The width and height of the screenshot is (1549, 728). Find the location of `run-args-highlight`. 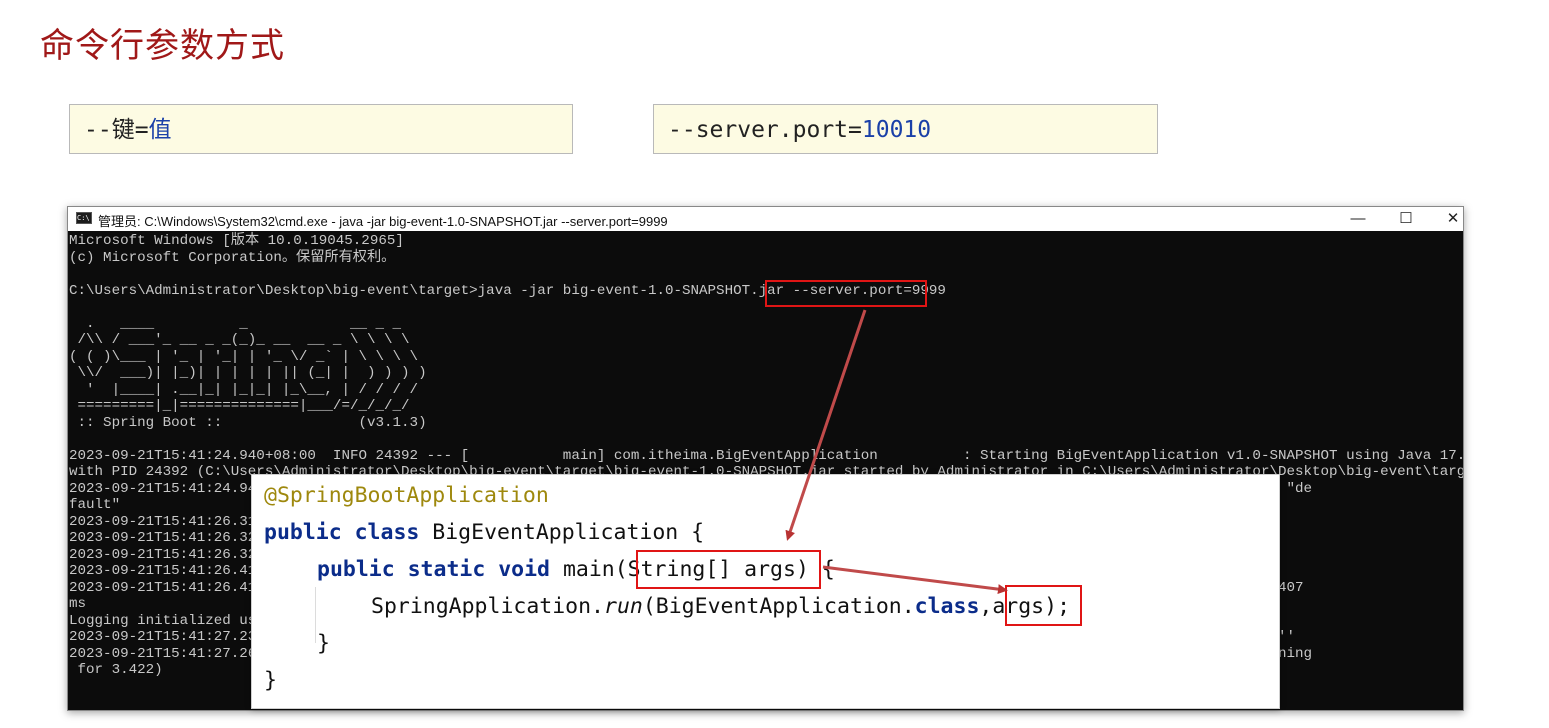

run-args-highlight is located at coordinates (1043, 605).